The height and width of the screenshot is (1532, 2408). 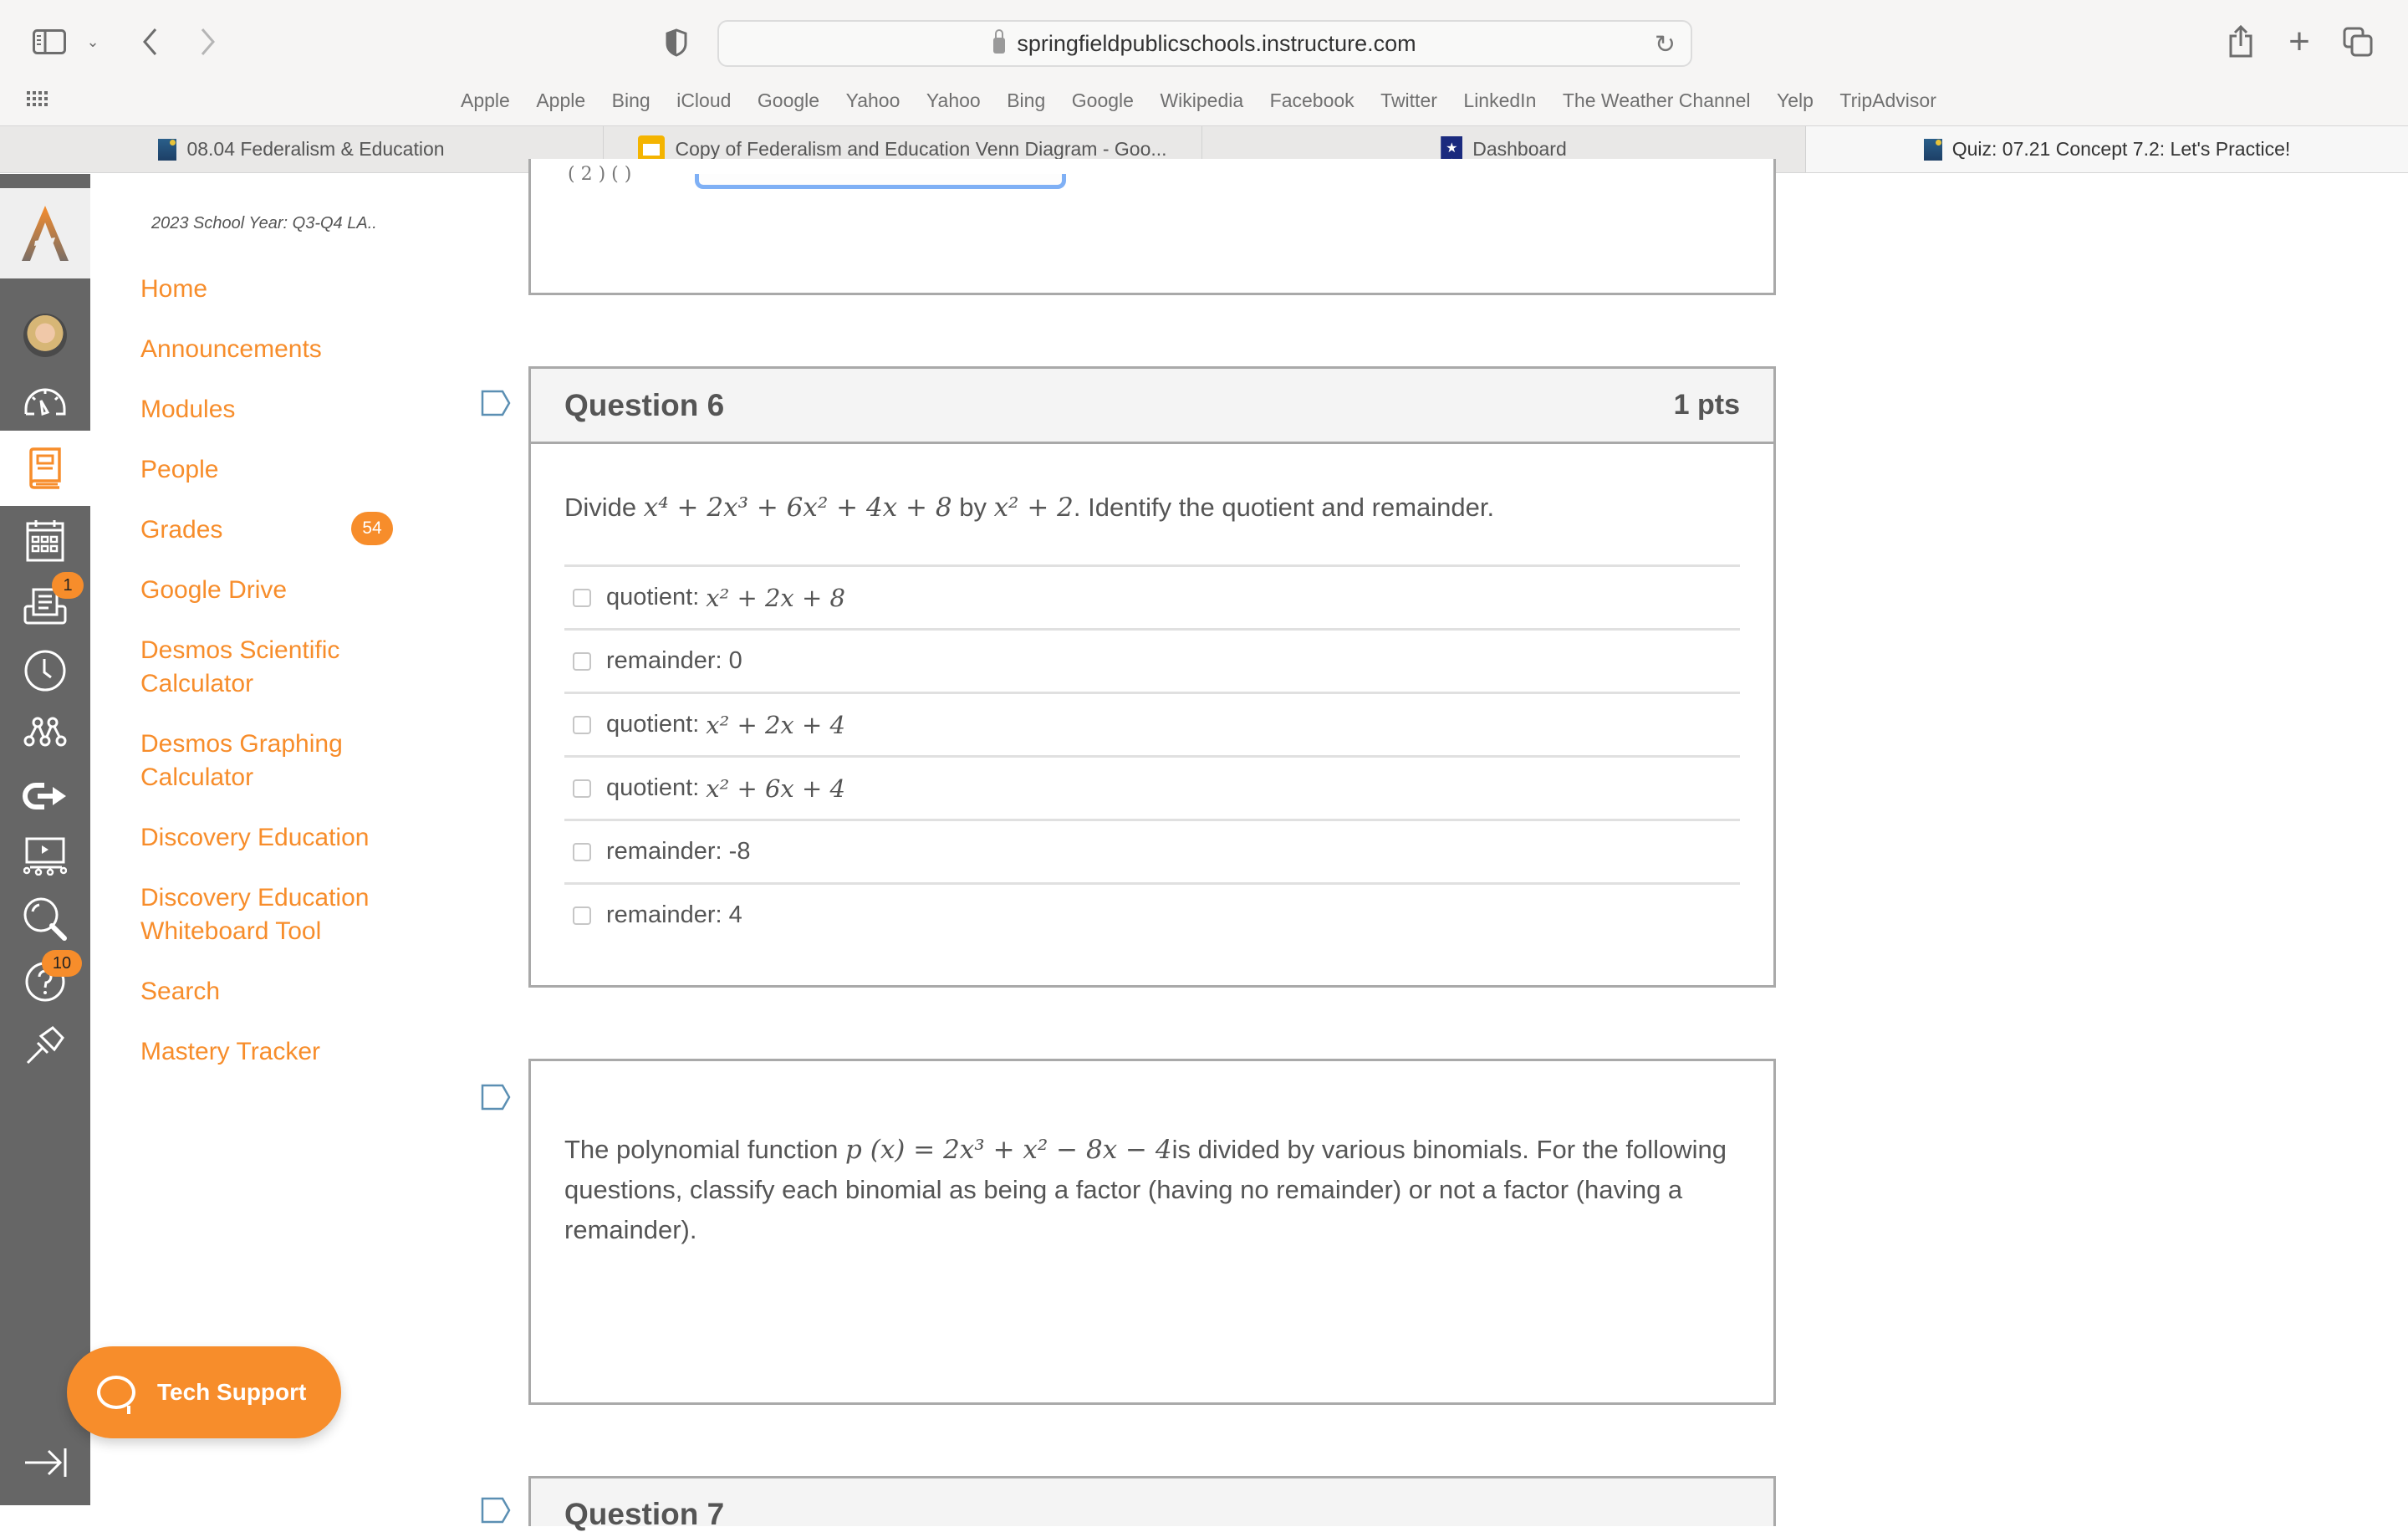 What do you see at coordinates (1499, 100) in the screenshot?
I see `bookmark-item: LinkedIn` at bounding box center [1499, 100].